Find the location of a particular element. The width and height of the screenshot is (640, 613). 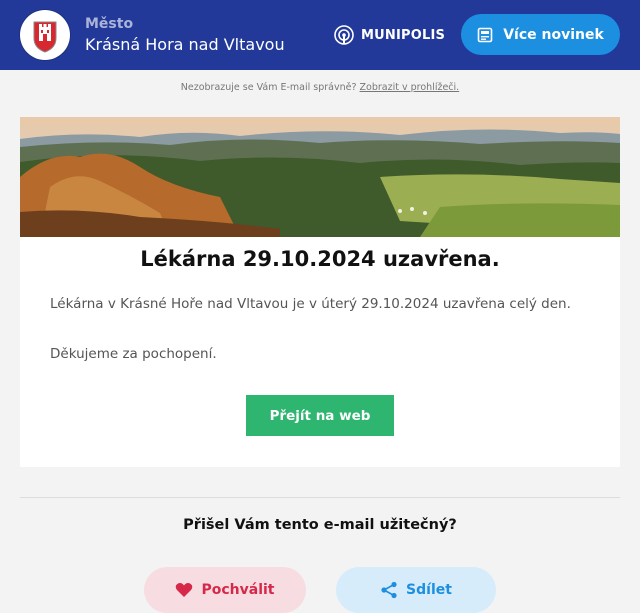

more-news-button: Více novinek is located at coordinates (540, 34).